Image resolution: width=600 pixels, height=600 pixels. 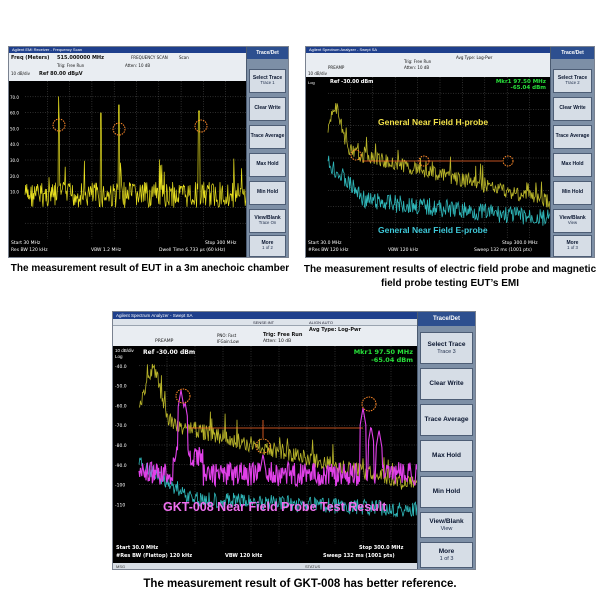 I want to click on ref-level: Ref 80.00 dBµV, so click(x=61, y=74).